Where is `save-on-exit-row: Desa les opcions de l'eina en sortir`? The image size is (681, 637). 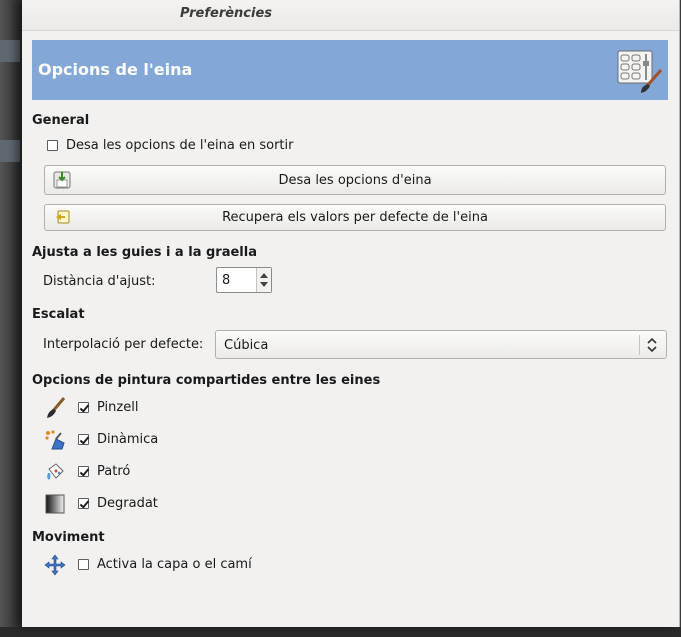
save-on-exit-row: Desa les opcions de l'eina en sortir is located at coordinates (170, 145).